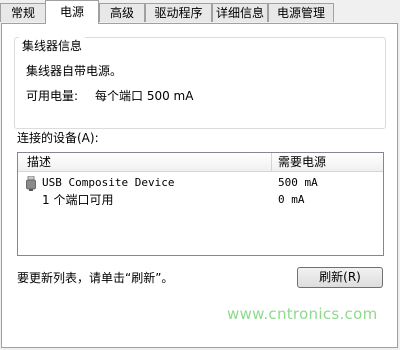 This screenshot has width=400, height=350. I want to click on tab-general: 常规, so click(23, 12).